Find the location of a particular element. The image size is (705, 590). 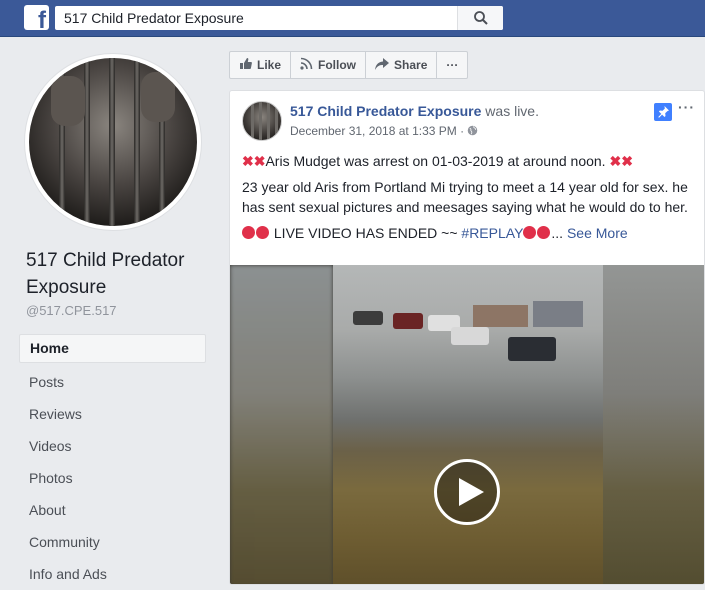

post-author-avatar is located at coordinates (262, 121).